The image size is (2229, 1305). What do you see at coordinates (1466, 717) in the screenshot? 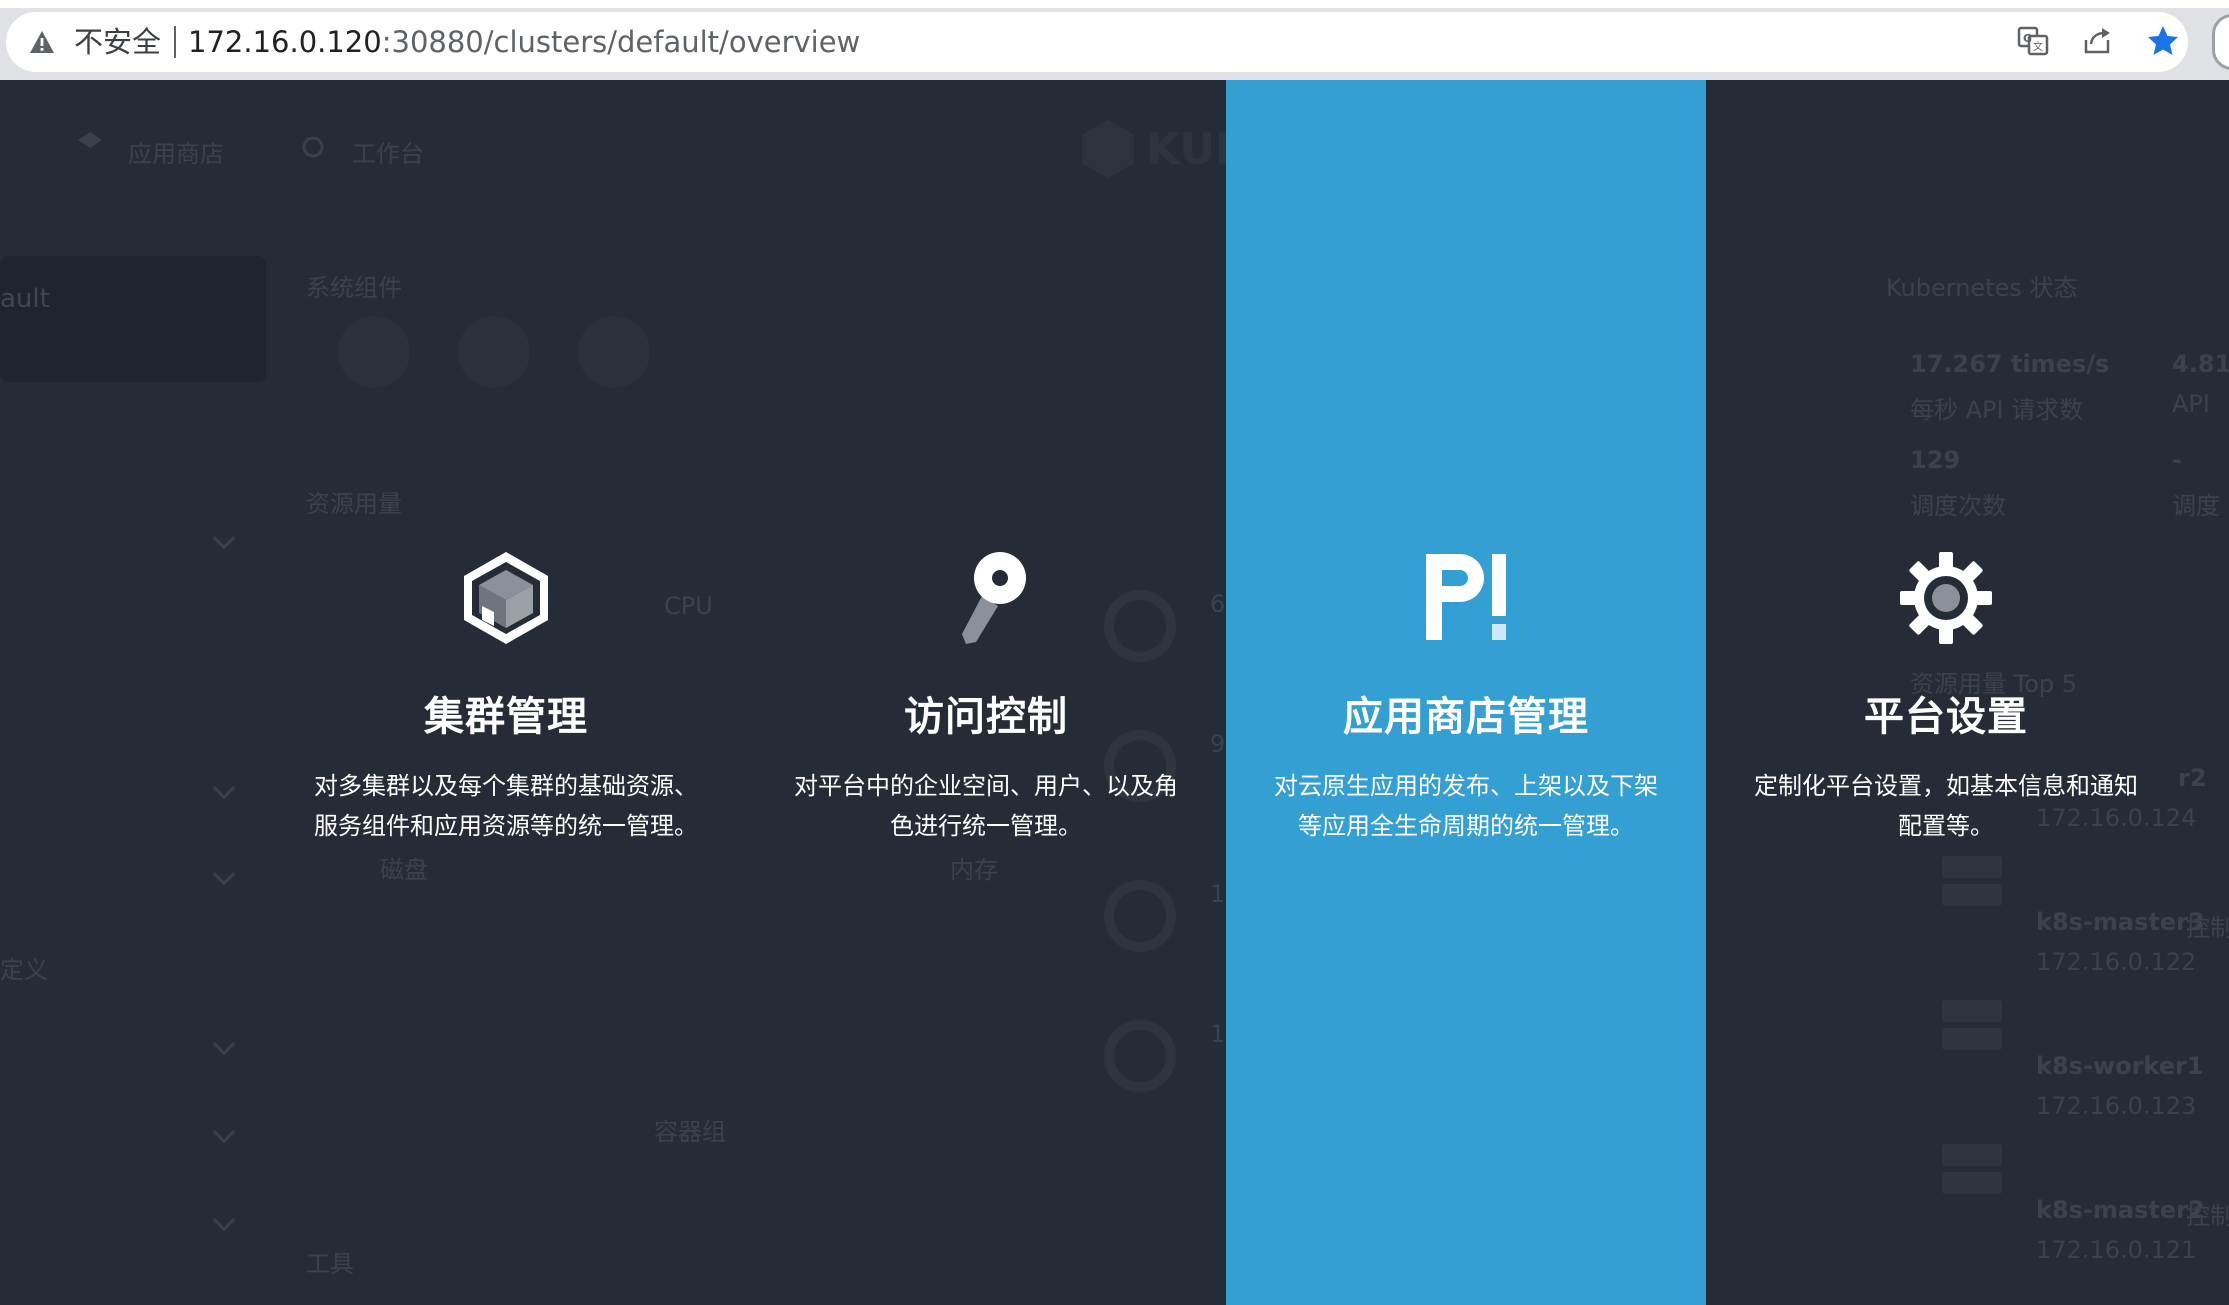
I see `card-title: 应用商店管理` at bounding box center [1466, 717].